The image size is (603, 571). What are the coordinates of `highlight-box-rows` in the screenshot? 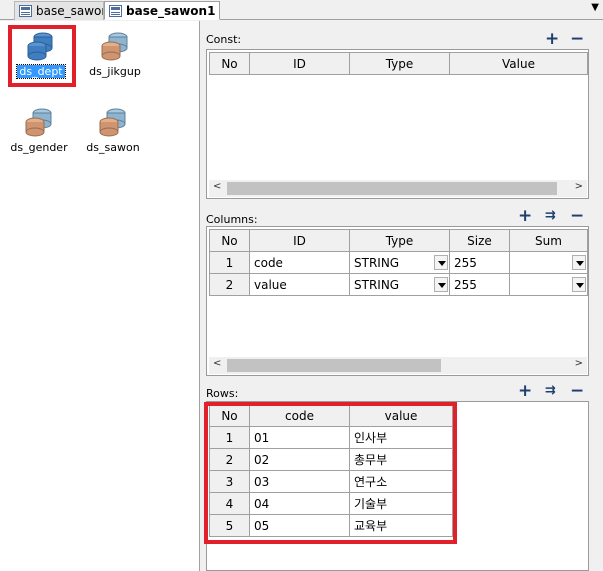 It's located at (330, 473).